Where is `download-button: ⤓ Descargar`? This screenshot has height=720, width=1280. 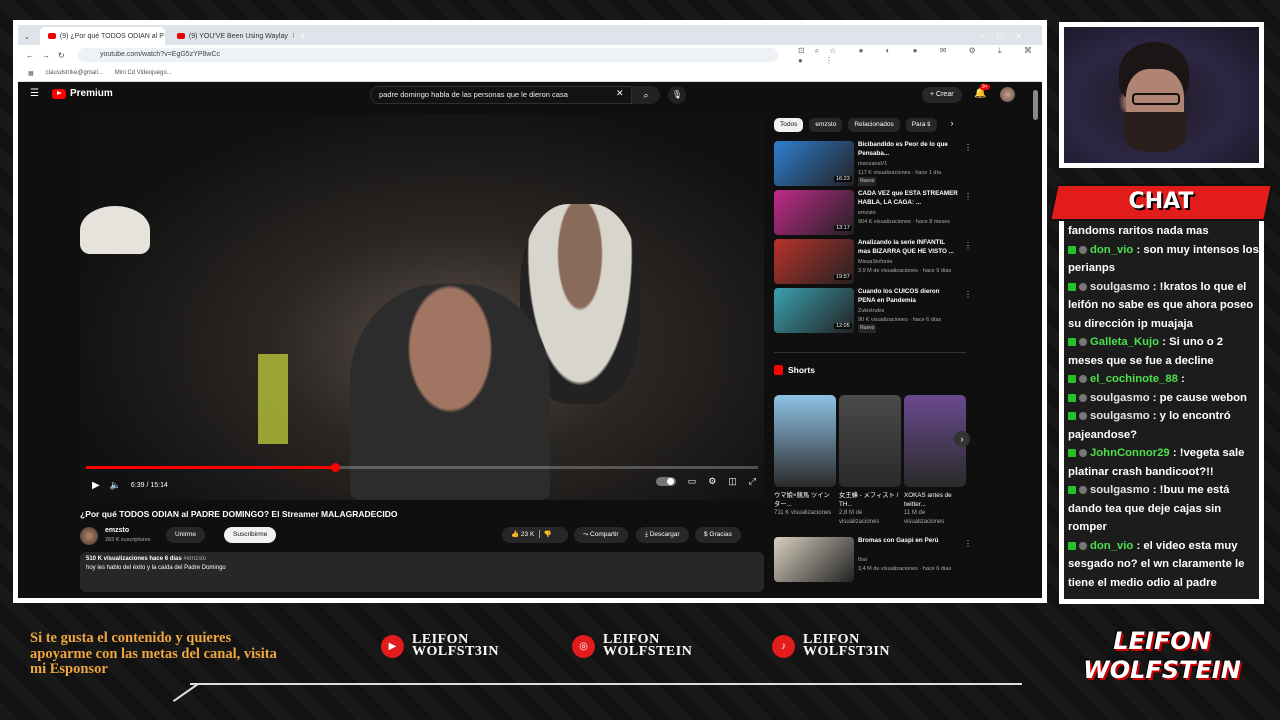
download-button: ⤓ Descargar is located at coordinates (662, 535).